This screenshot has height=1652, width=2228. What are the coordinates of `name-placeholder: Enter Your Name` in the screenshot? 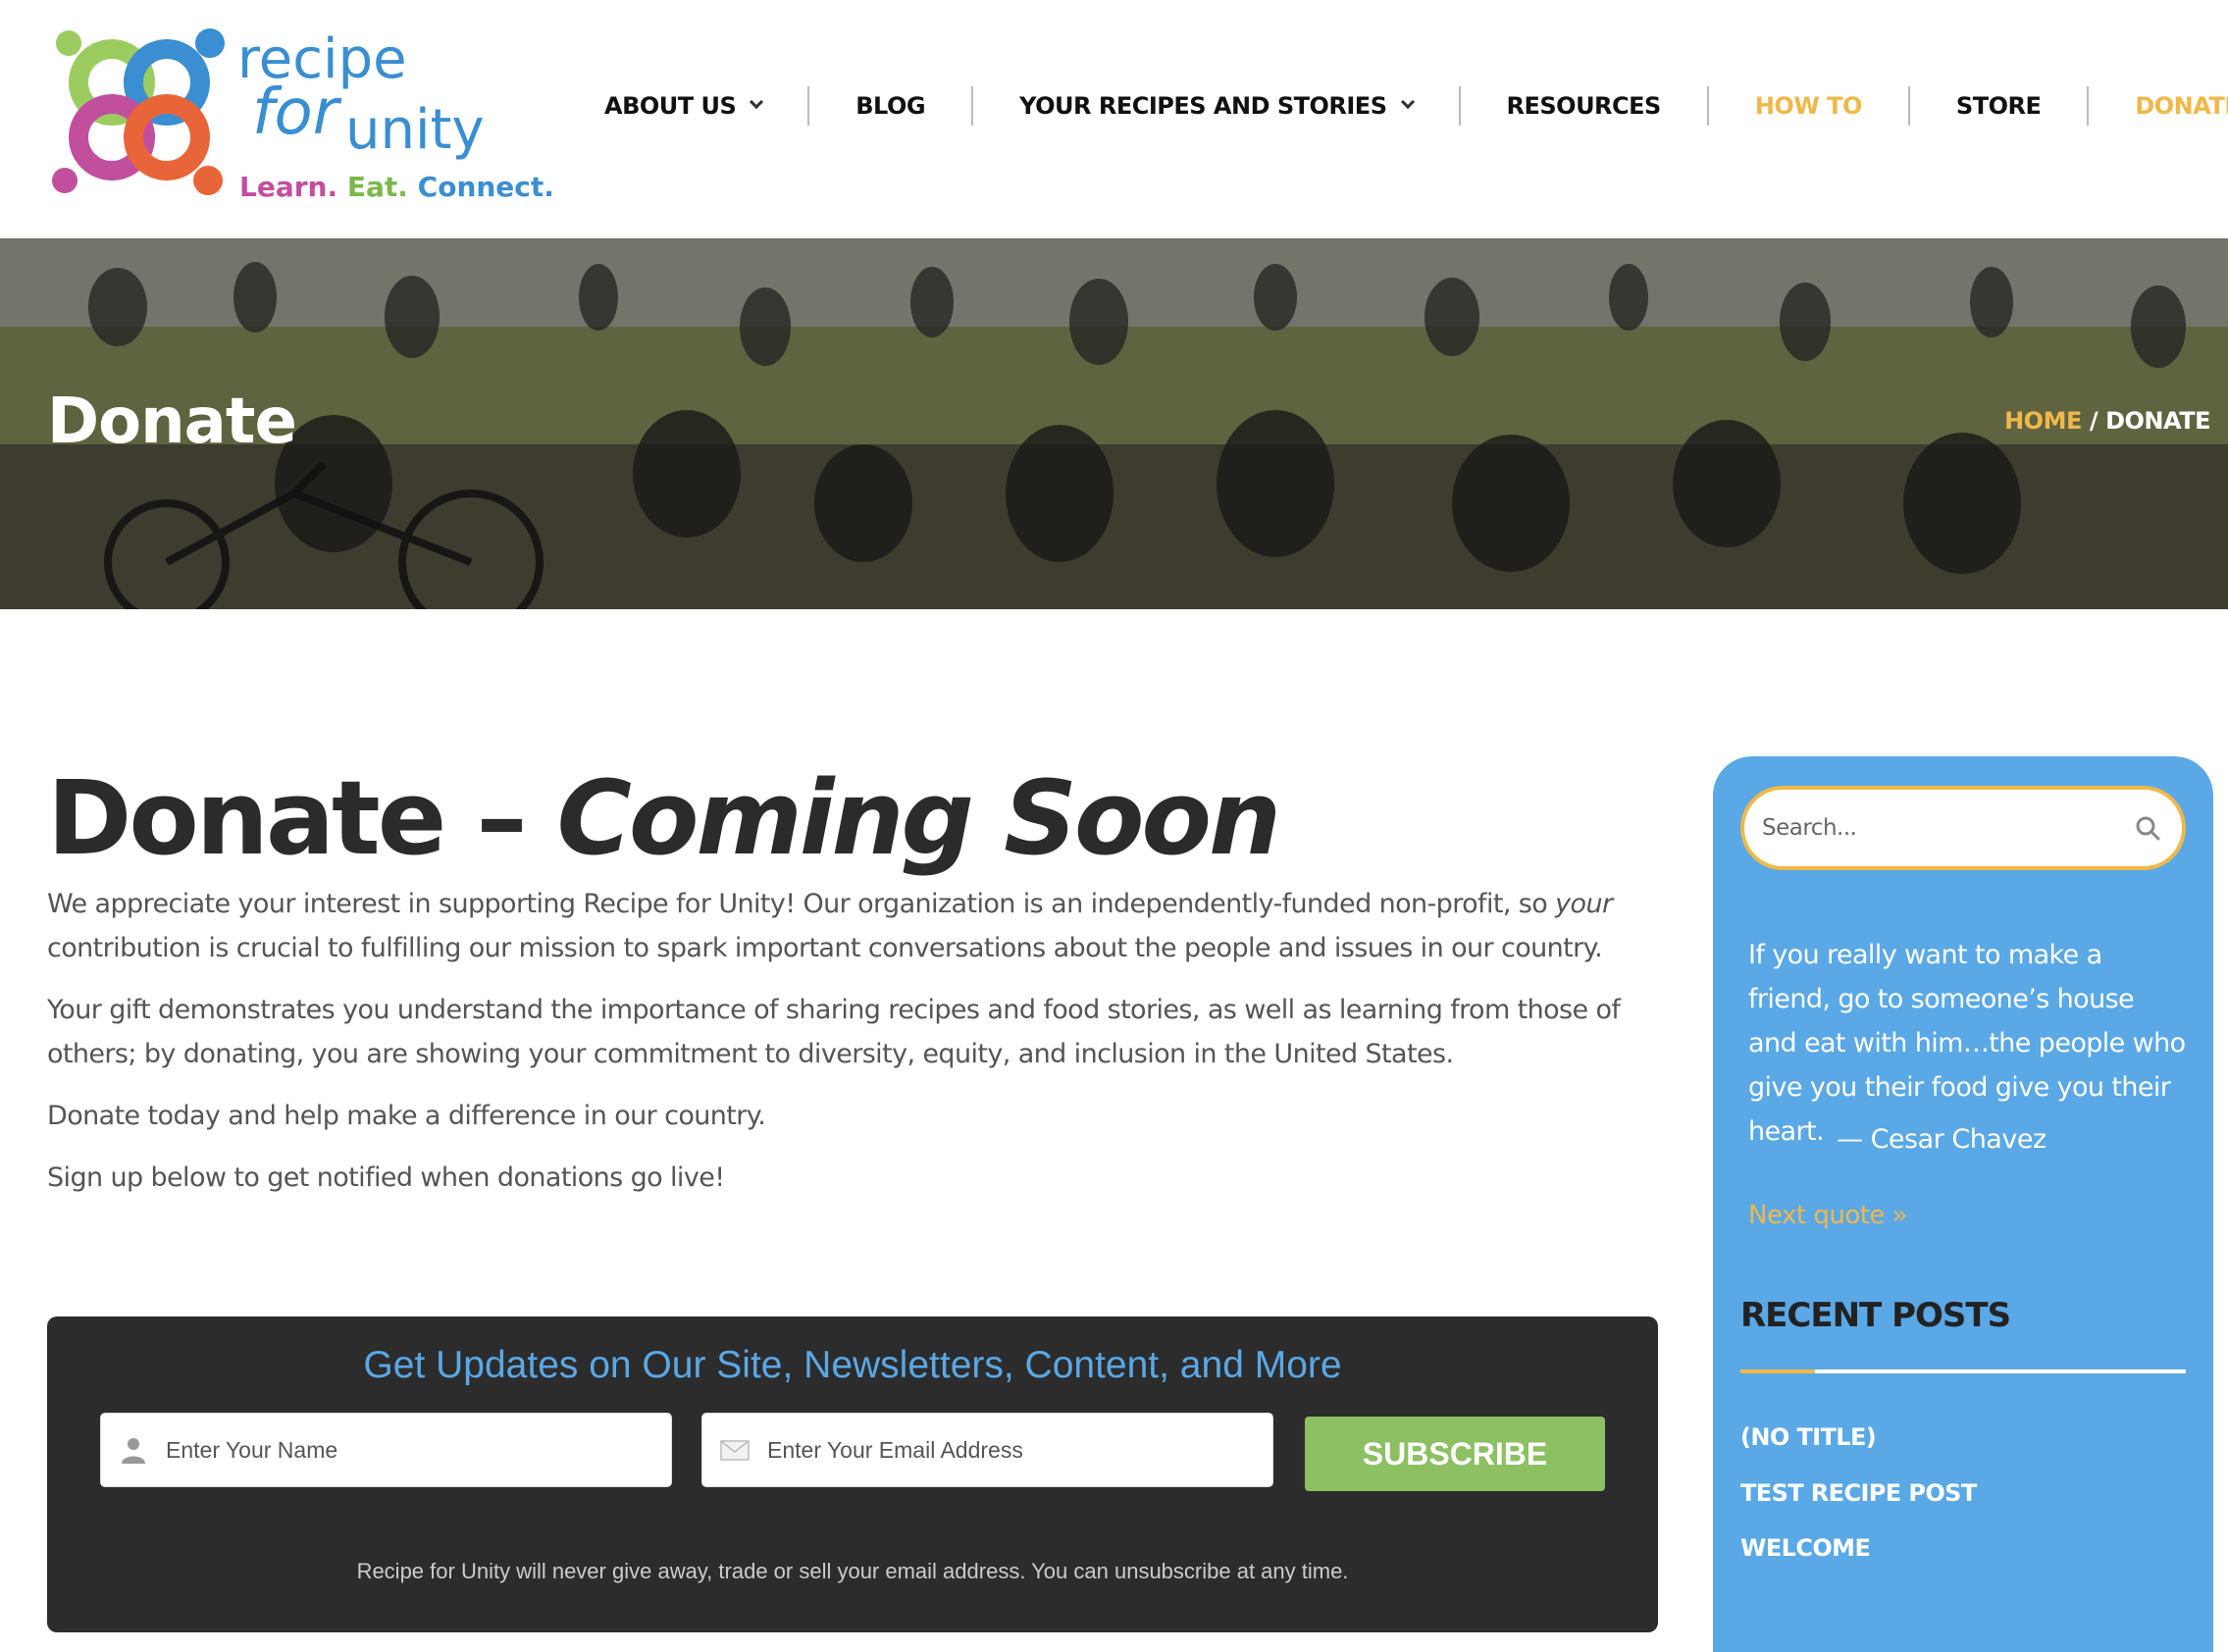 It's located at (252, 1449).